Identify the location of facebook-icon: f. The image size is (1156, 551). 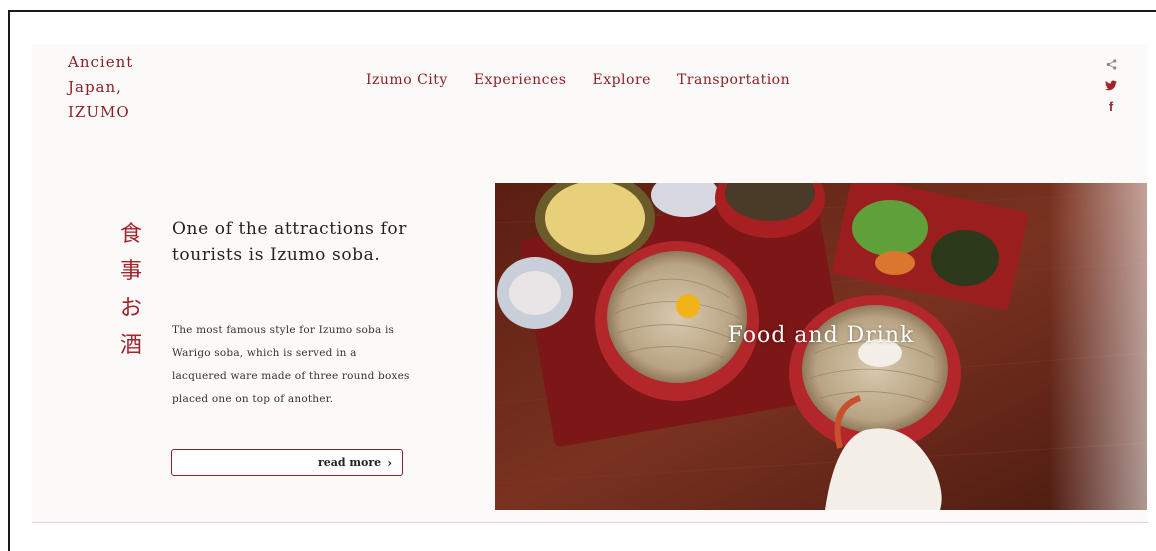
(1111, 106).